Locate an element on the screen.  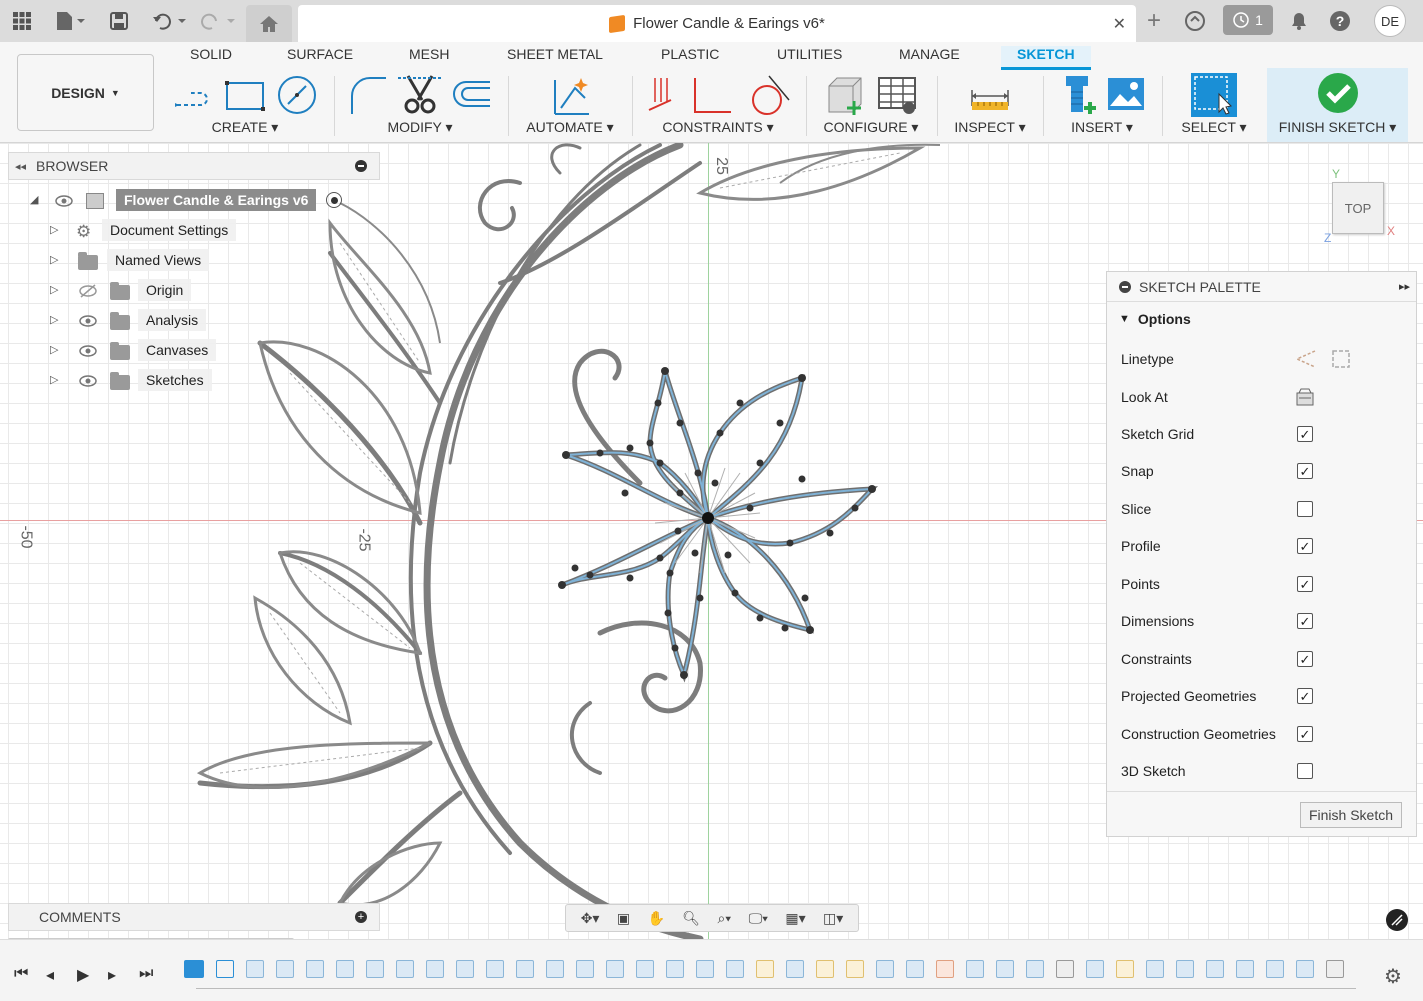
rectangle-tool-icon is located at coordinates (245, 95).